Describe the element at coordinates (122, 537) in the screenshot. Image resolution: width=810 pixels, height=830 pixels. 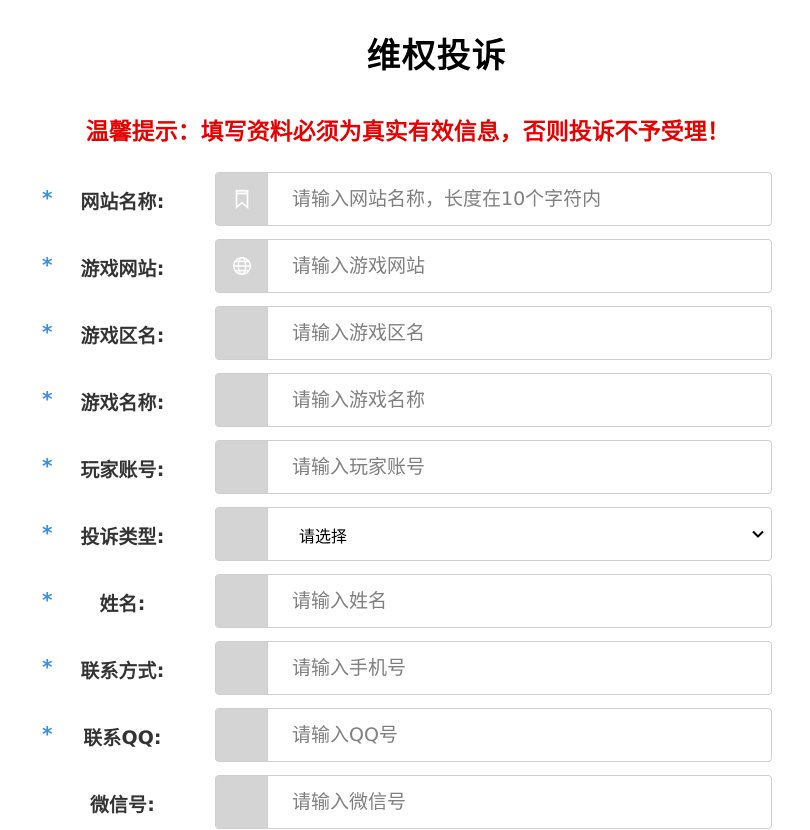
I see `complaint-type-label: 投诉类型:` at that location.